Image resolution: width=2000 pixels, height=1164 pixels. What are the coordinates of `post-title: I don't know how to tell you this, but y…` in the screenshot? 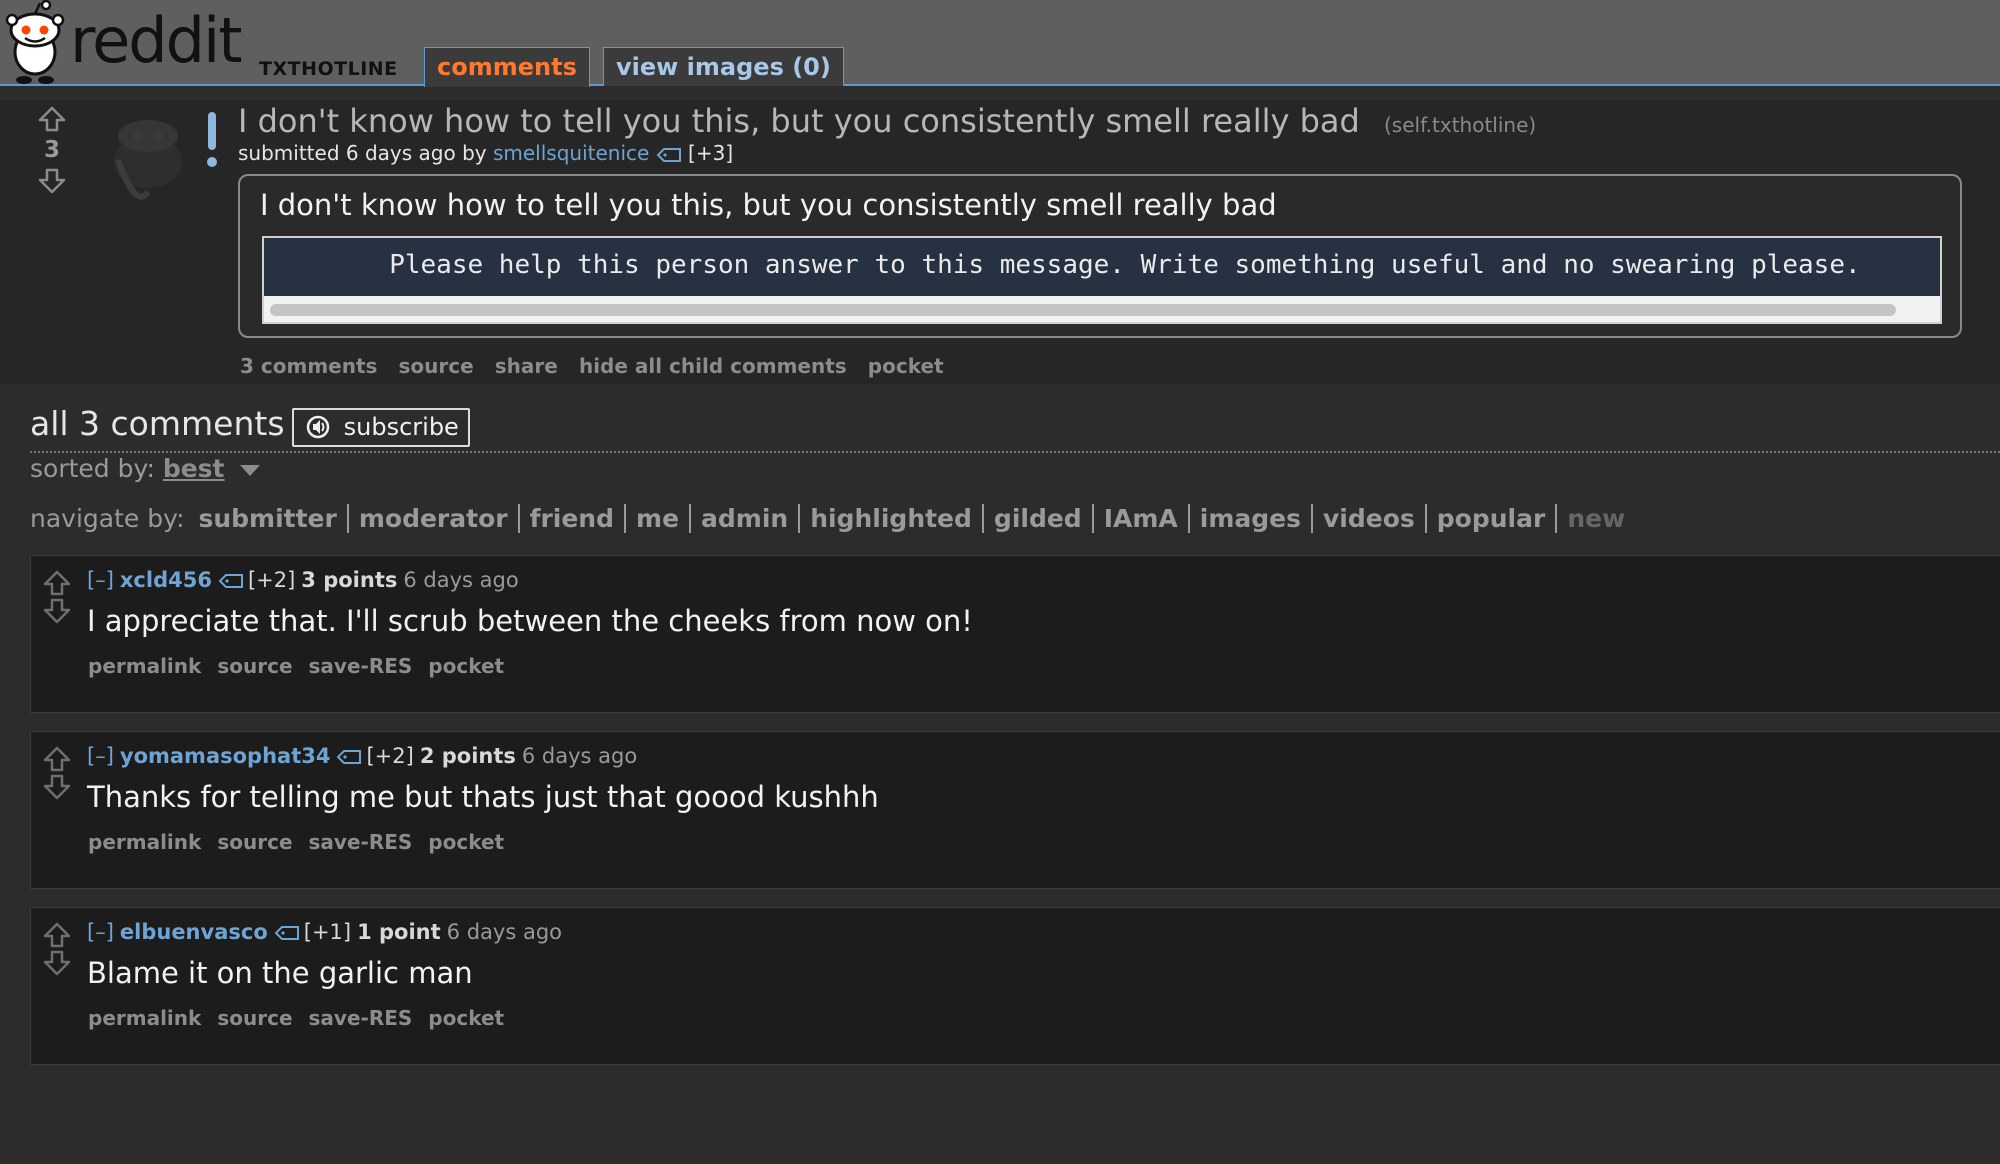 It's located at (887, 121).